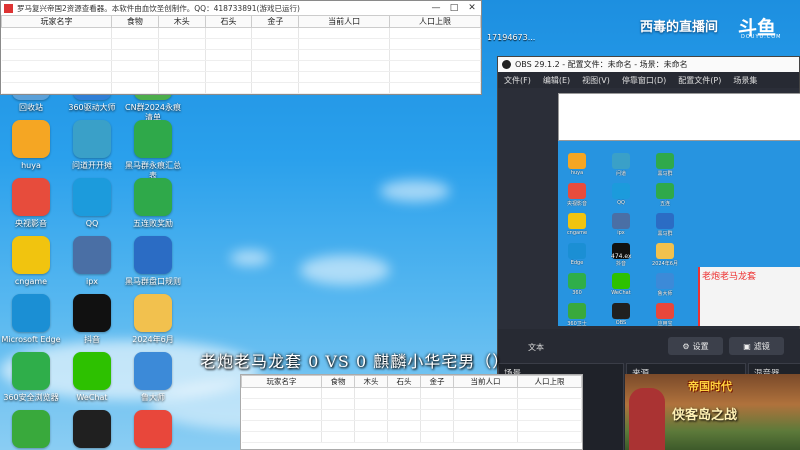 The height and width of the screenshot is (450, 800). What do you see at coordinates (621, 233) in the screenshot?
I see `preview-icon-label: ipx` at bounding box center [621, 233].